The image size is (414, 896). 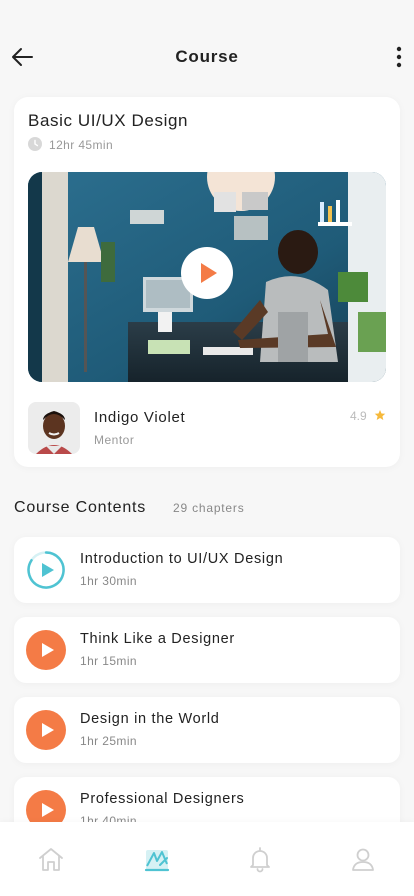 I want to click on more-vertical-icon, so click(x=399, y=57).